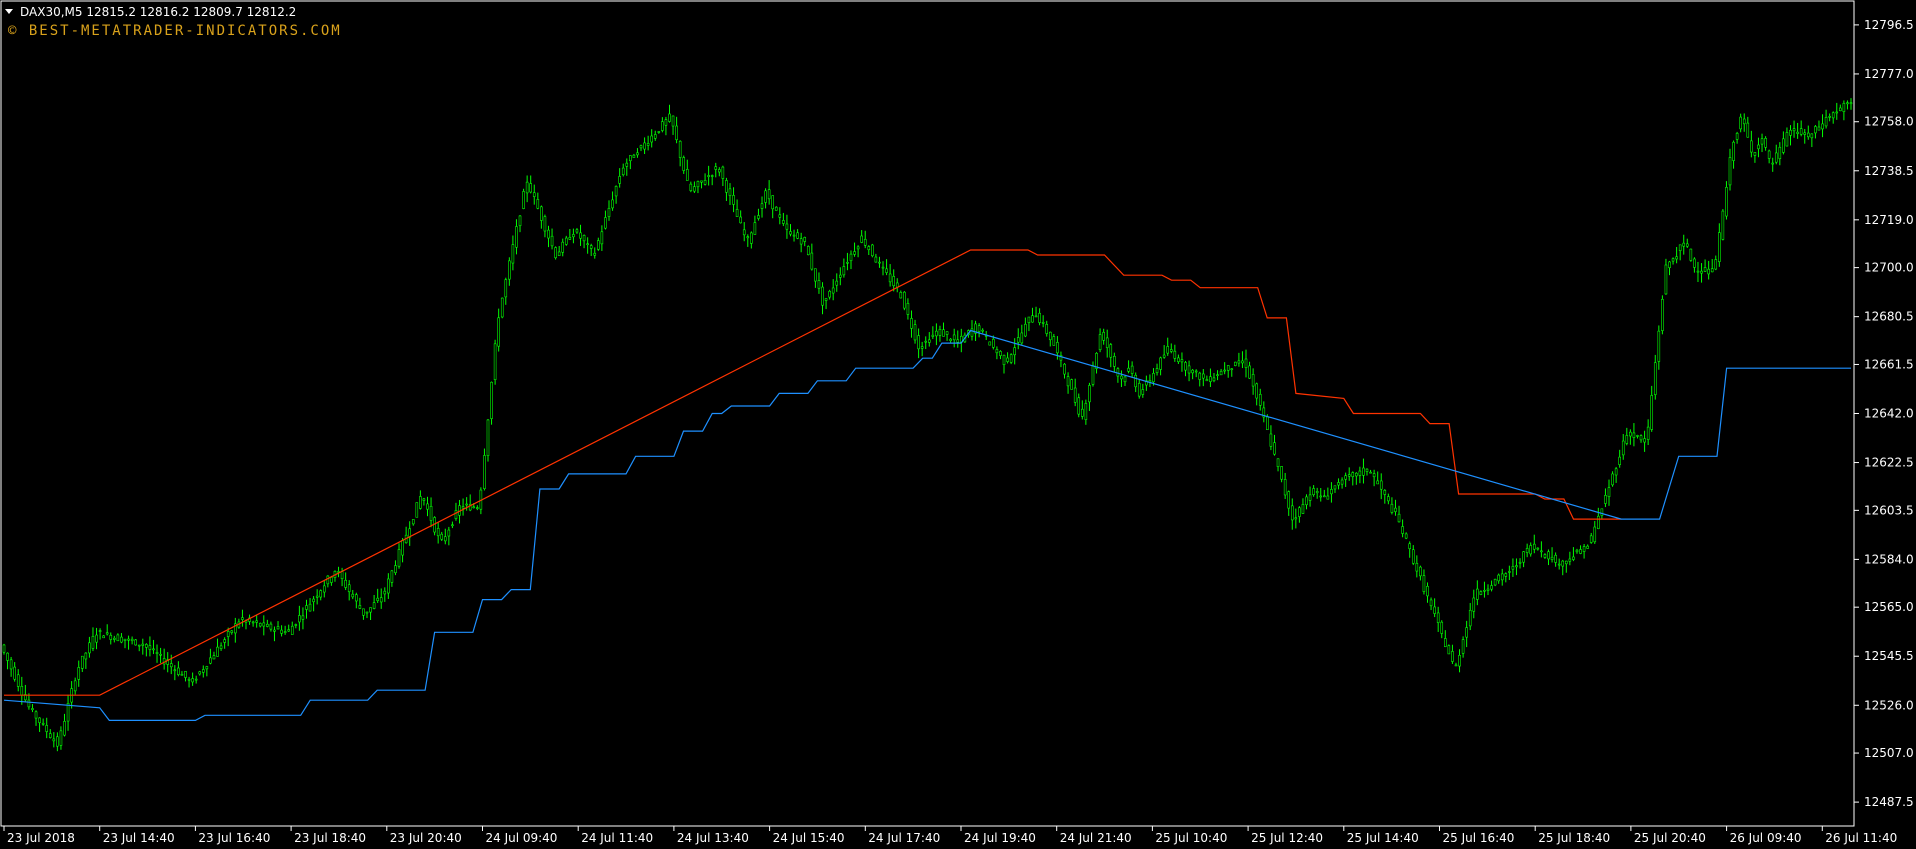 The width and height of the screenshot is (1916, 849). What do you see at coordinates (1861, 838) in the screenshot?
I see `x-tick-label: 26 Jul 11:40` at bounding box center [1861, 838].